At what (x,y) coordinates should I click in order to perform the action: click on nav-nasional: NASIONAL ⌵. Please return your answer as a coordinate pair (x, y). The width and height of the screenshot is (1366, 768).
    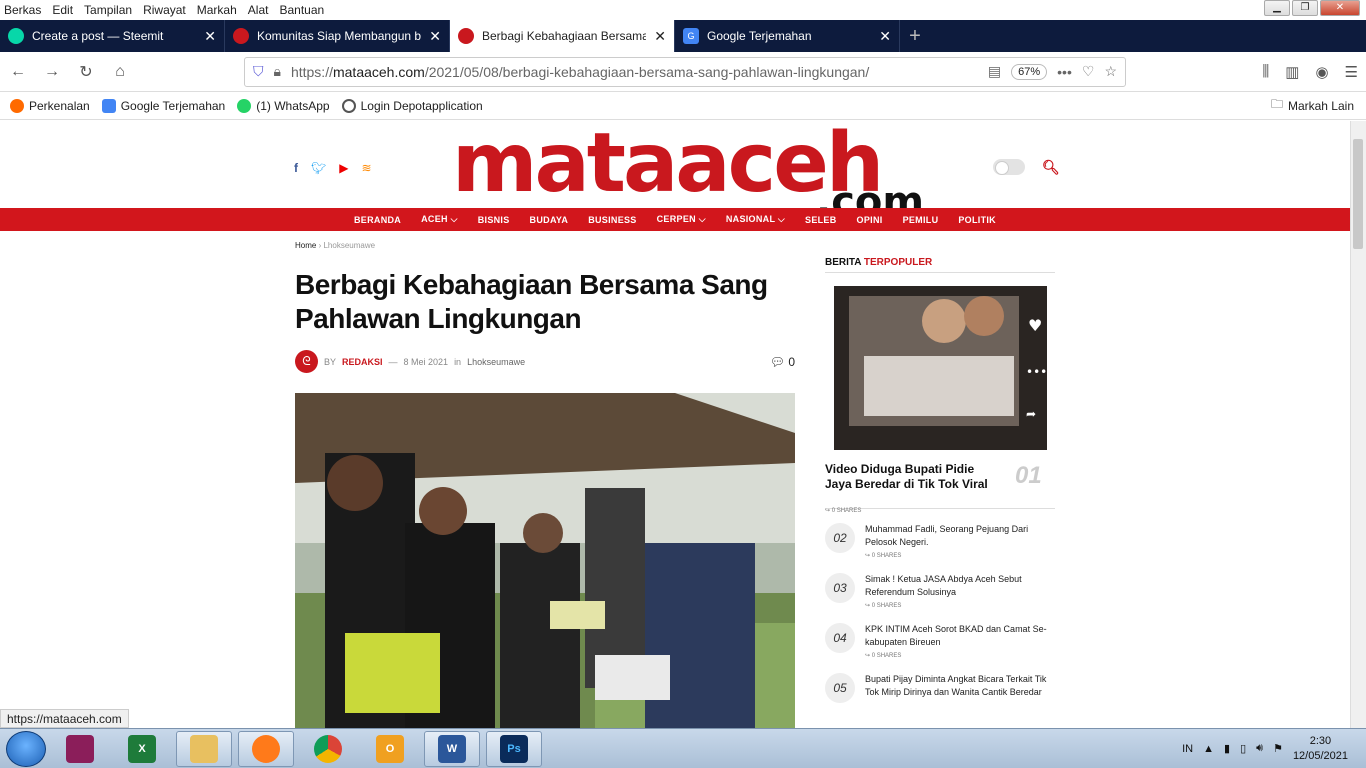
    Looking at the image, I should click on (755, 219).